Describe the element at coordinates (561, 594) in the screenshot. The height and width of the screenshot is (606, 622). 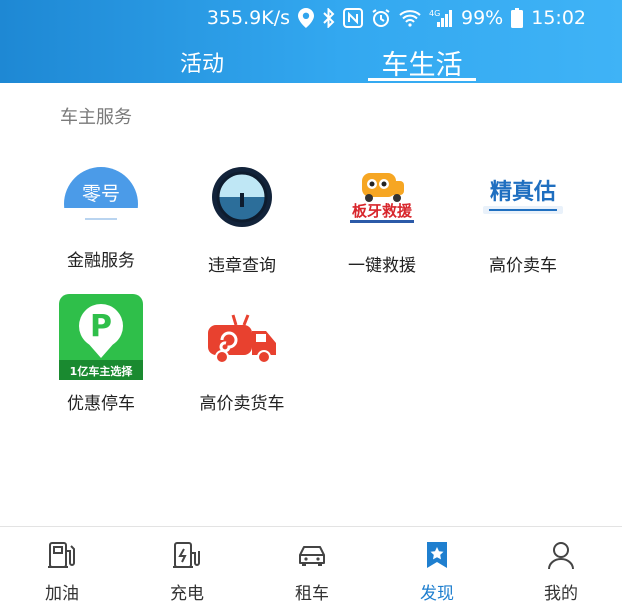
I see `nav-label: 我的` at that location.